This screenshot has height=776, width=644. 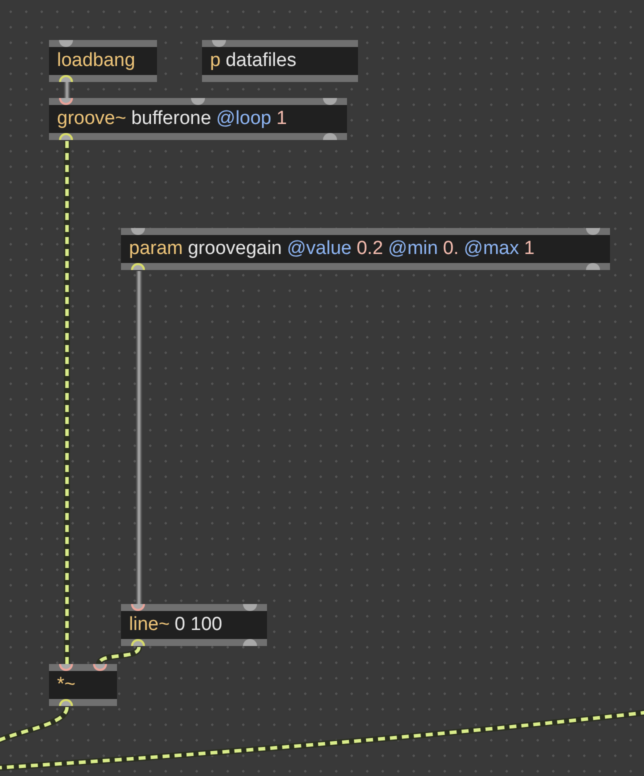 I want to click on object-box: groove~ bufferone @loop 1, so click(x=198, y=119).